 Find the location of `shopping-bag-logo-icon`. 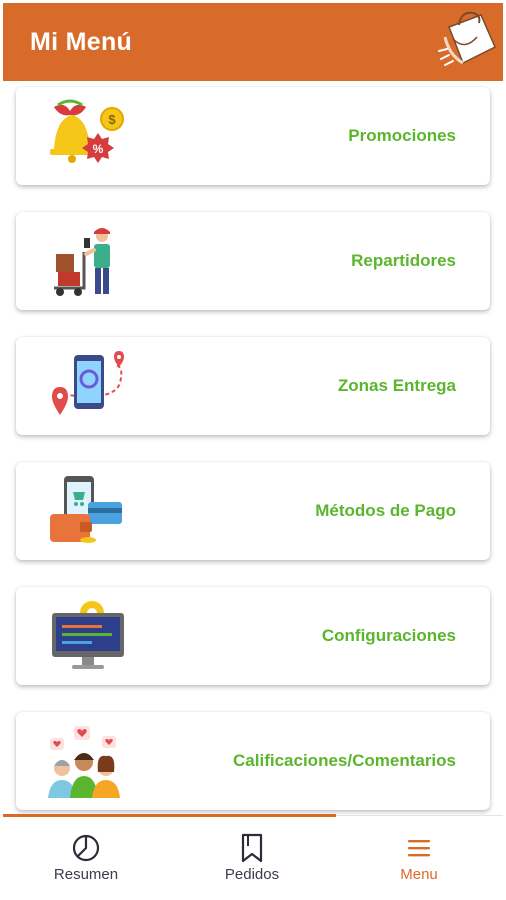

shopping-bag-logo-icon is located at coordinates (467, 38).